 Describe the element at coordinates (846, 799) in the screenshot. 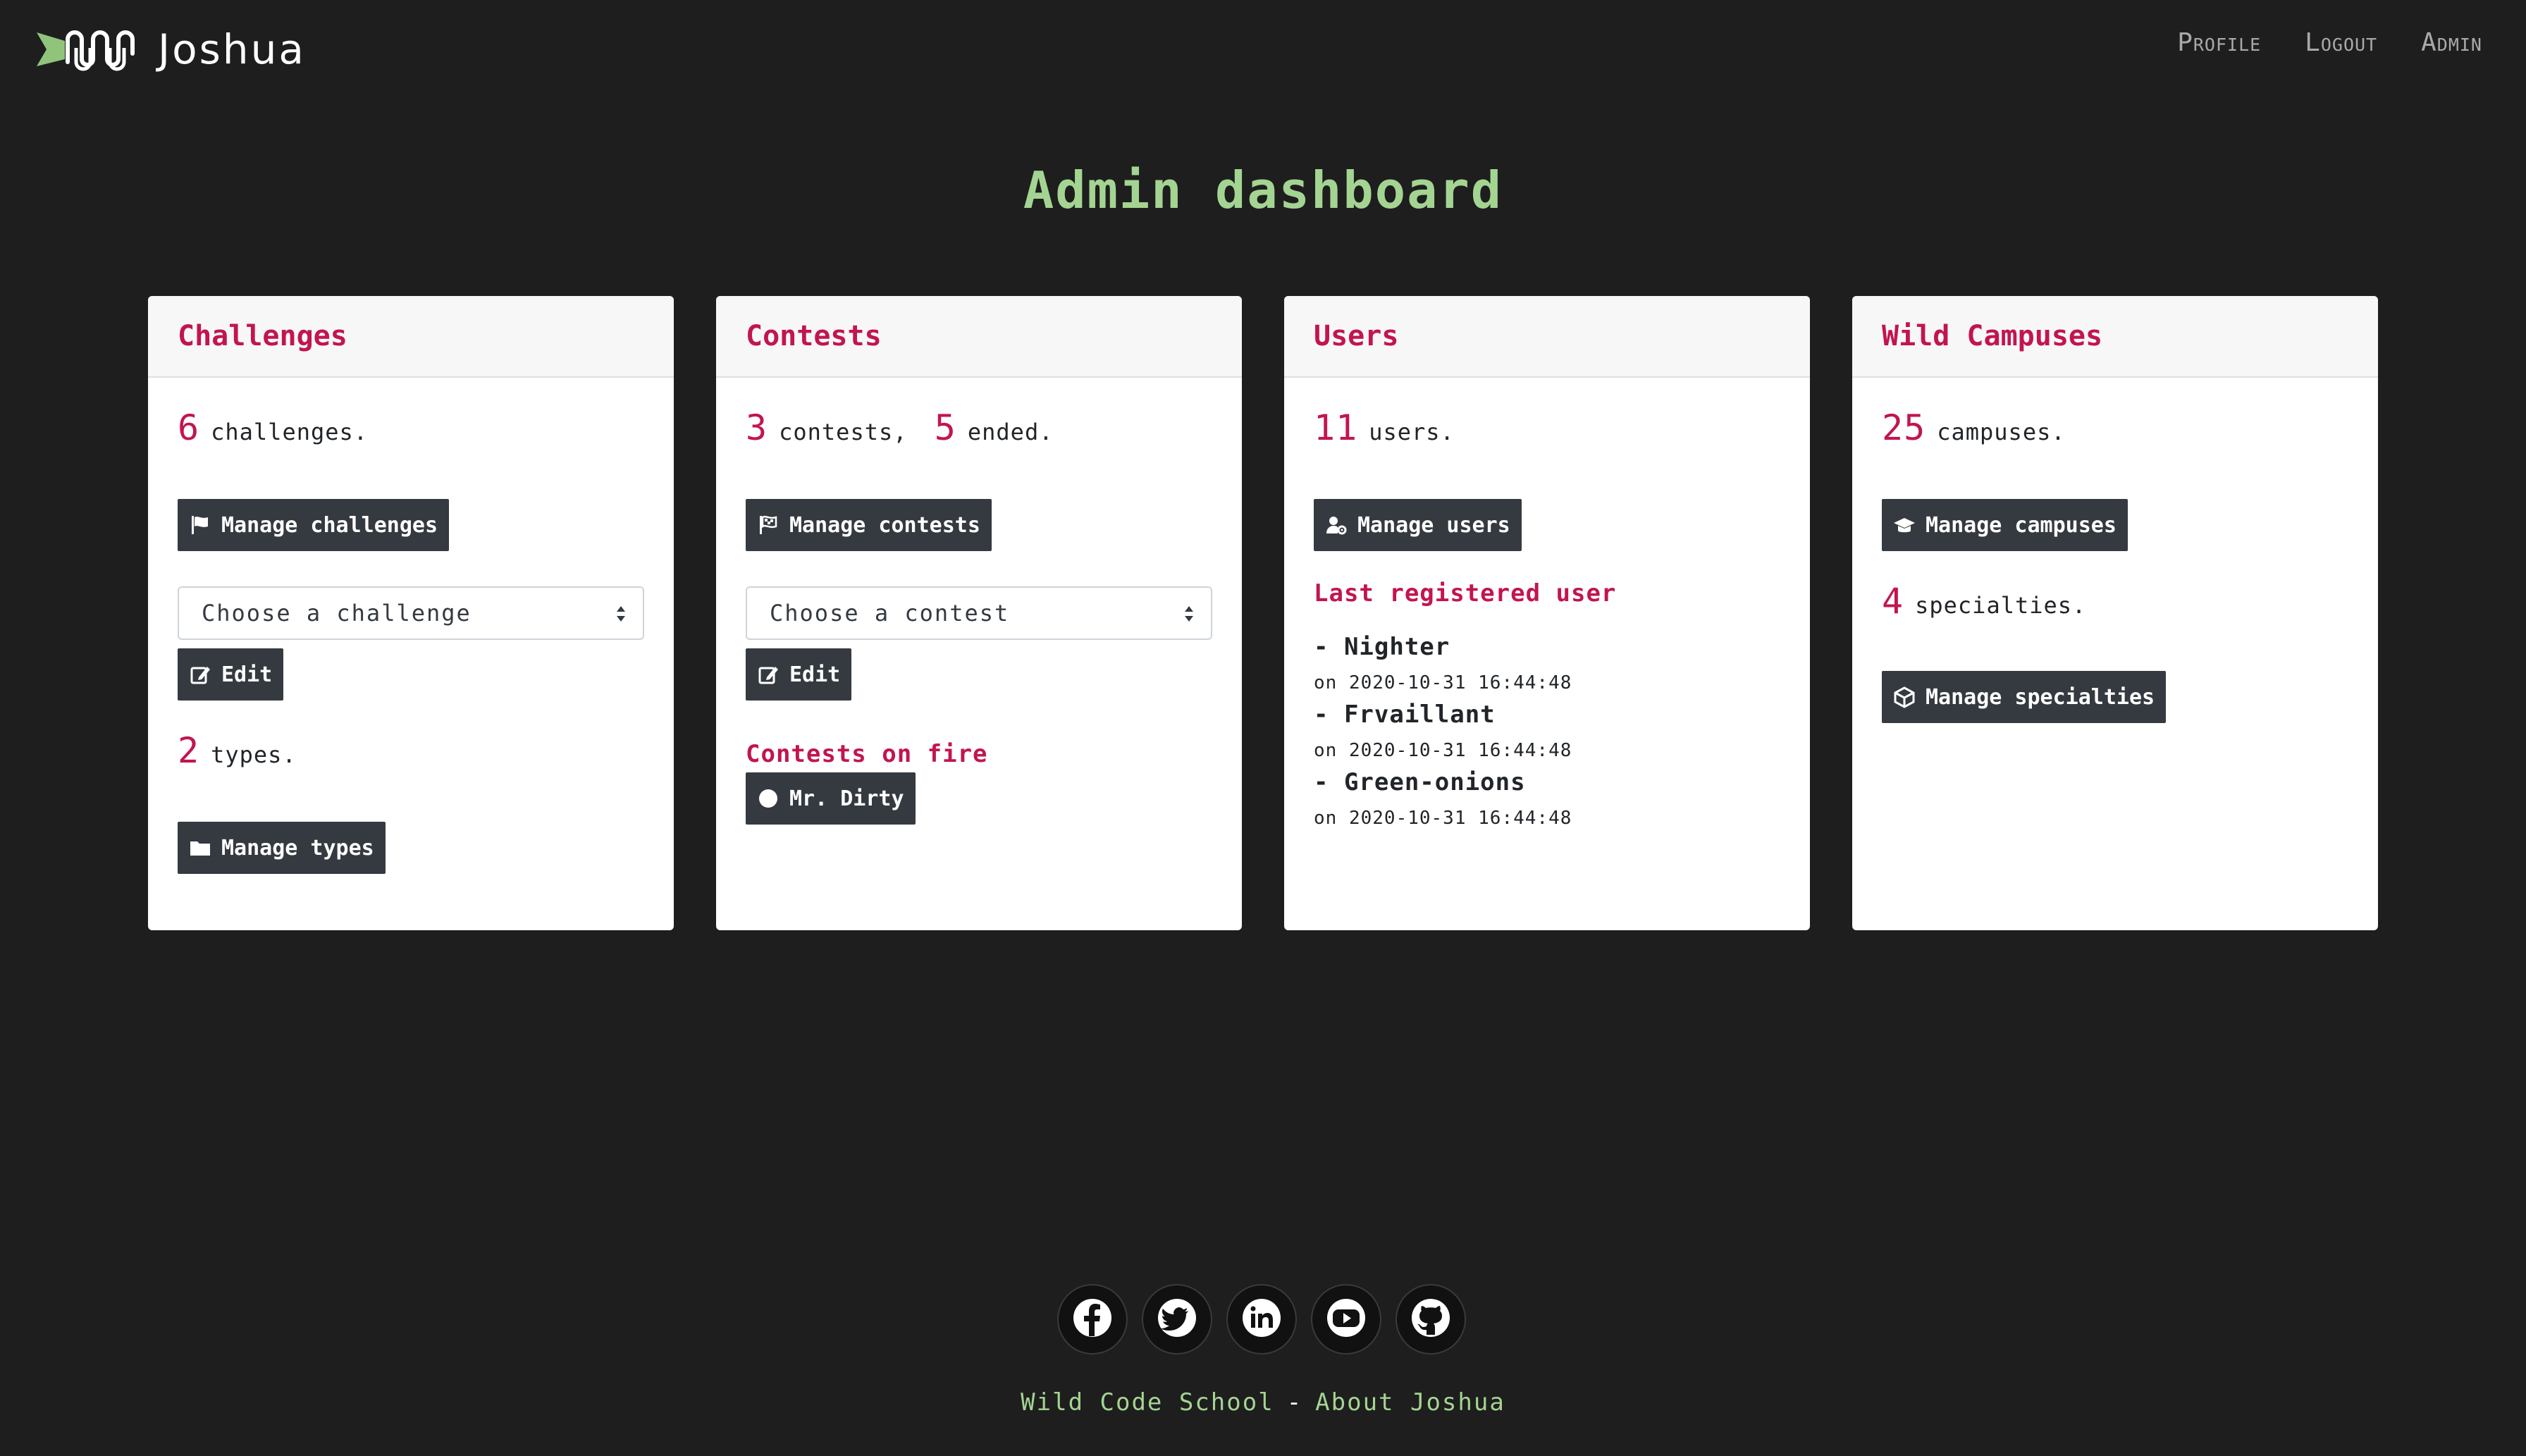

I see `contest-on-fire-label: Mr. Dirty` at that location.